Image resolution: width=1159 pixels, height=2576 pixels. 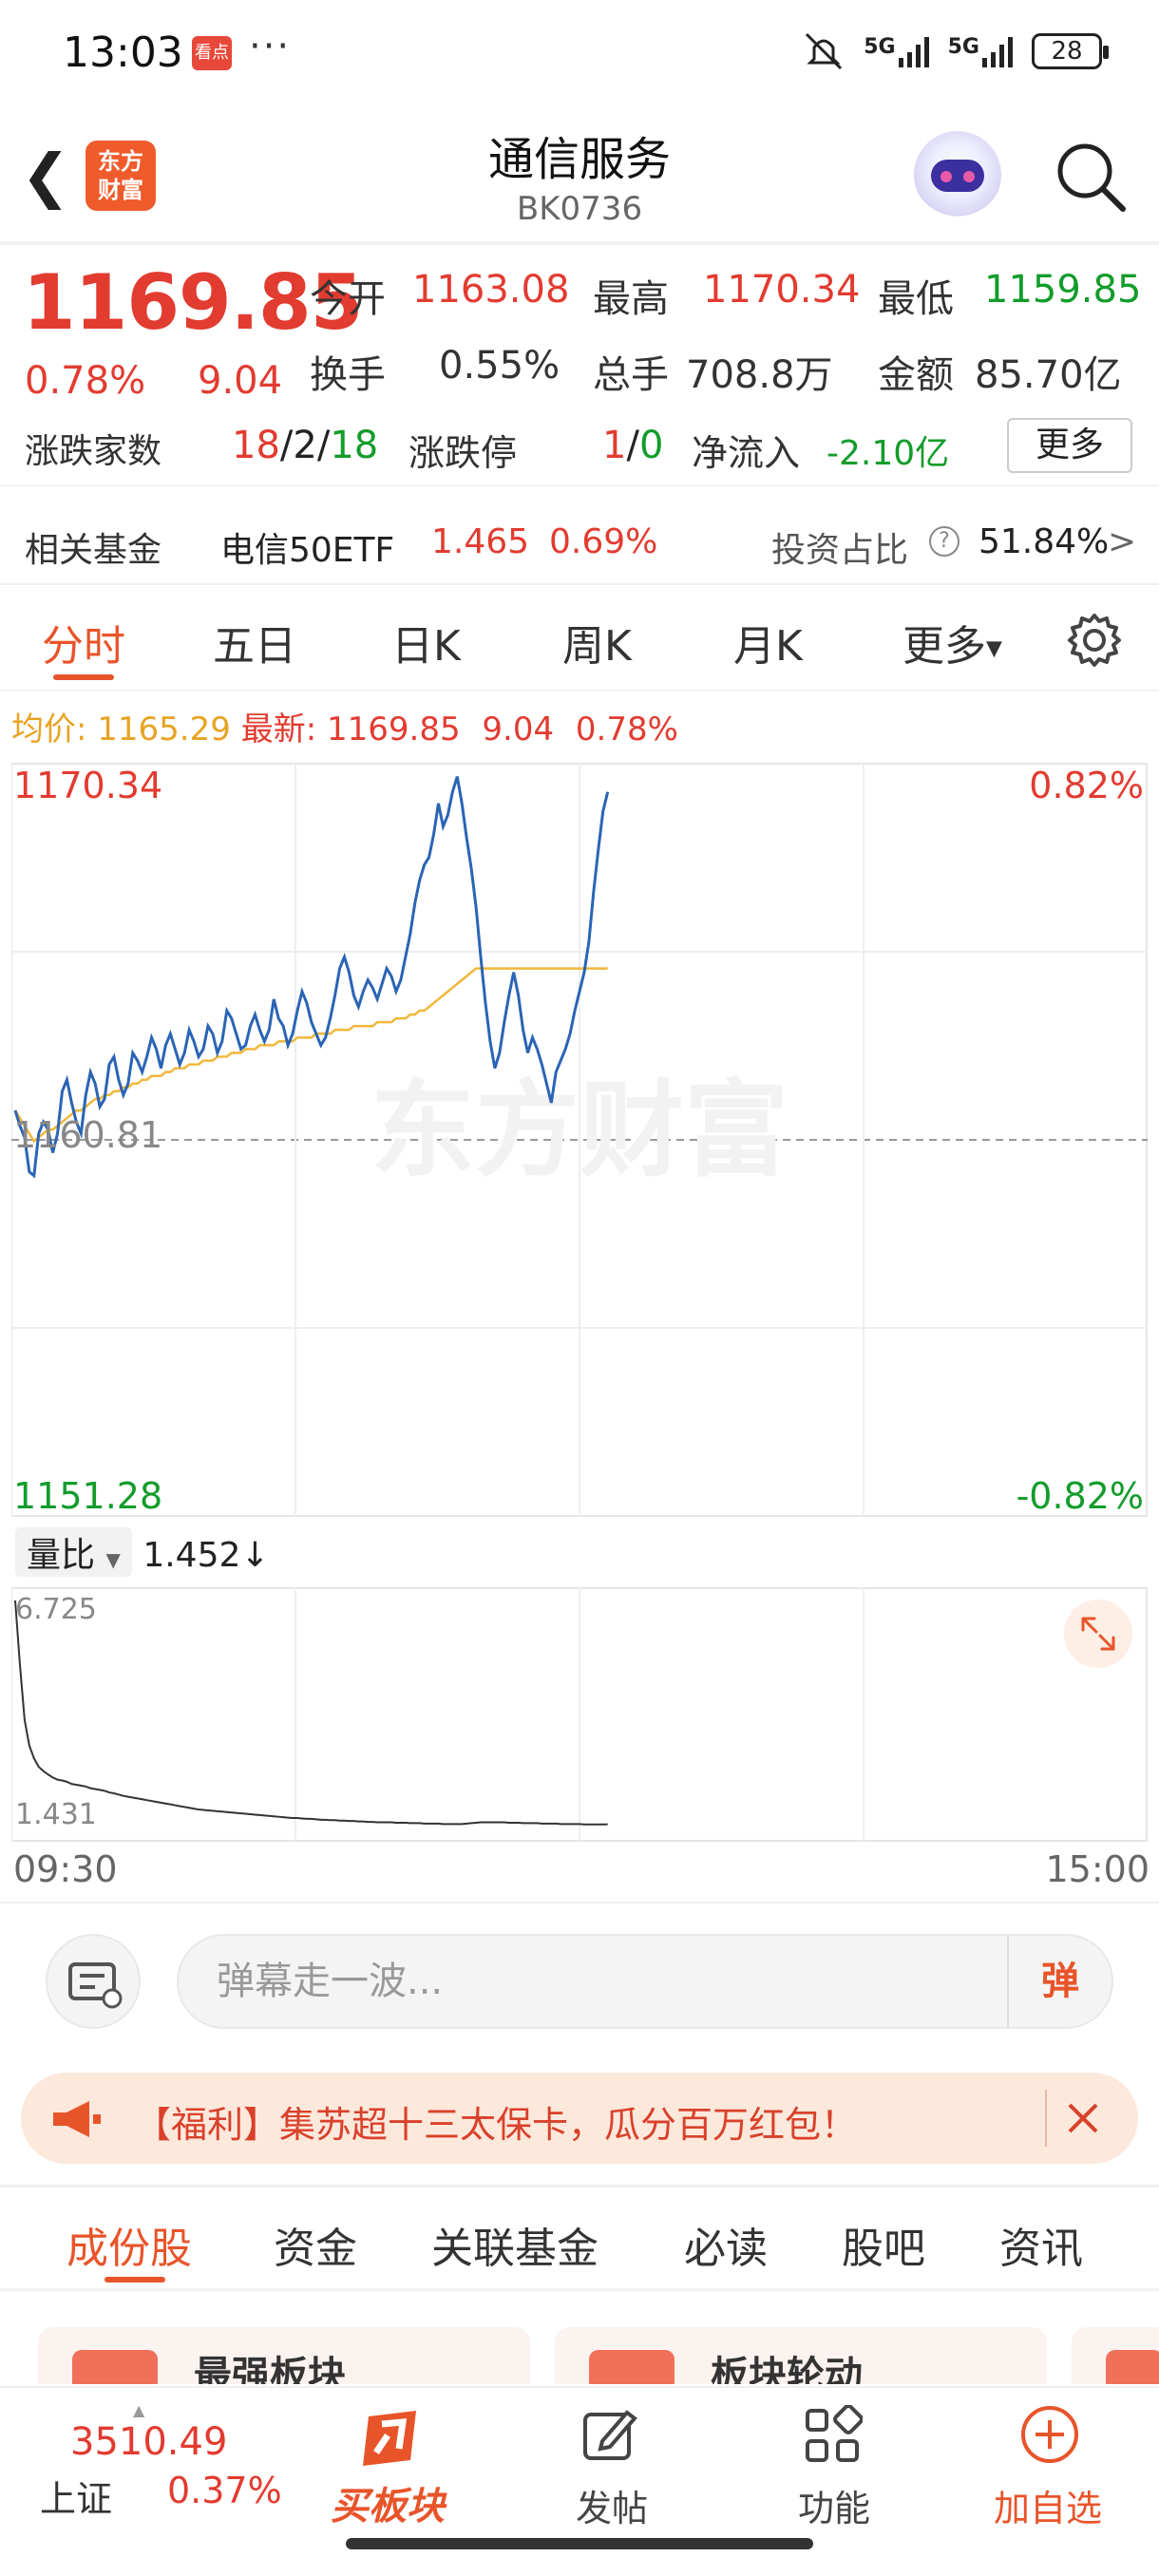 What do you see at coordinates (957, 174) in the screenshot?
I see `assistant-robot-icon` at bounding box center [957, 174].